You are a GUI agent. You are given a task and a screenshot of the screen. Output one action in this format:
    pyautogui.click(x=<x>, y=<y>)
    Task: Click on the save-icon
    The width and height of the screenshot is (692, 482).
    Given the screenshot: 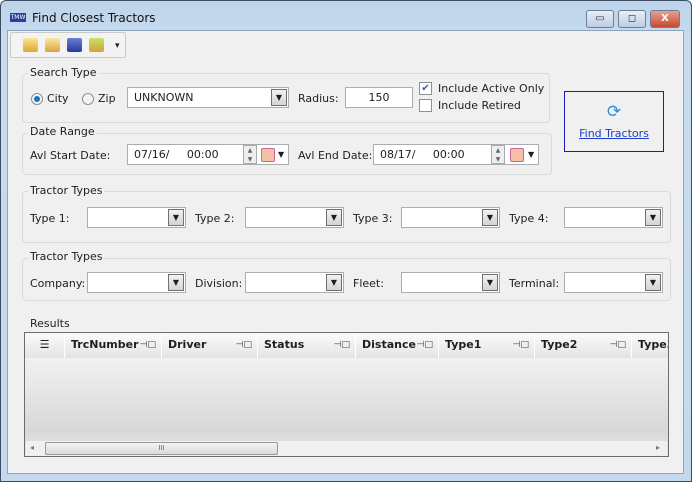 What is the action you would take?
    pyautogui.click(x=74, y=45)
    